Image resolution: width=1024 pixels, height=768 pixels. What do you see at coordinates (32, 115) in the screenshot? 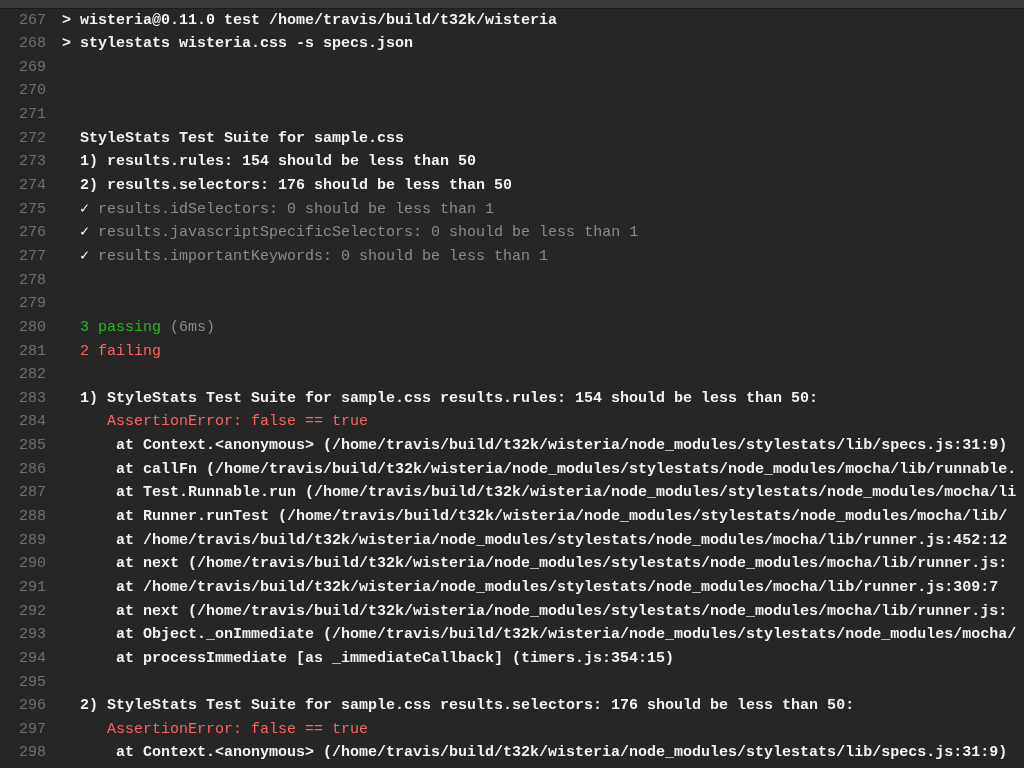
I see `line-number: 271` at bounding box center [32, 115].